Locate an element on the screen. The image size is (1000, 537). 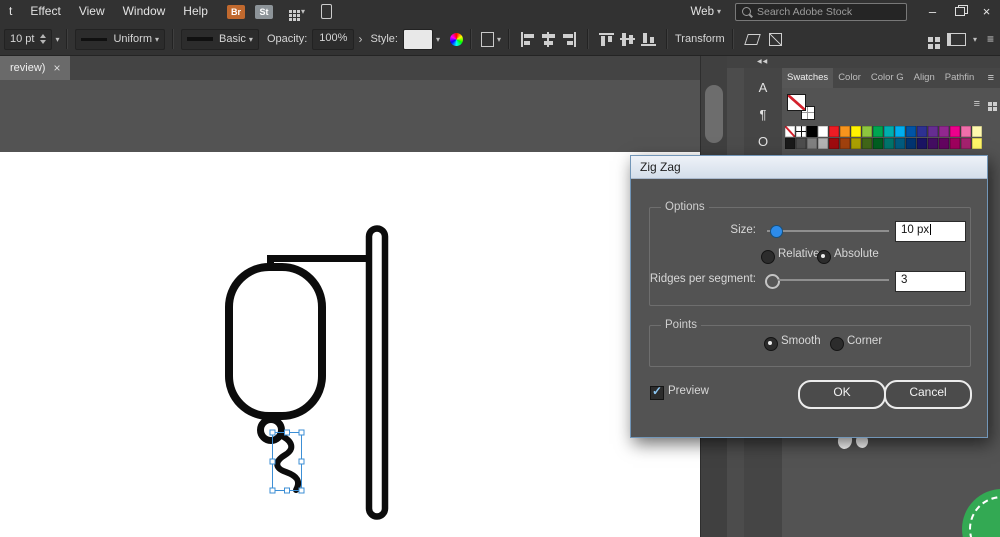
fill-none-icon is located at coordinates (796, 102).